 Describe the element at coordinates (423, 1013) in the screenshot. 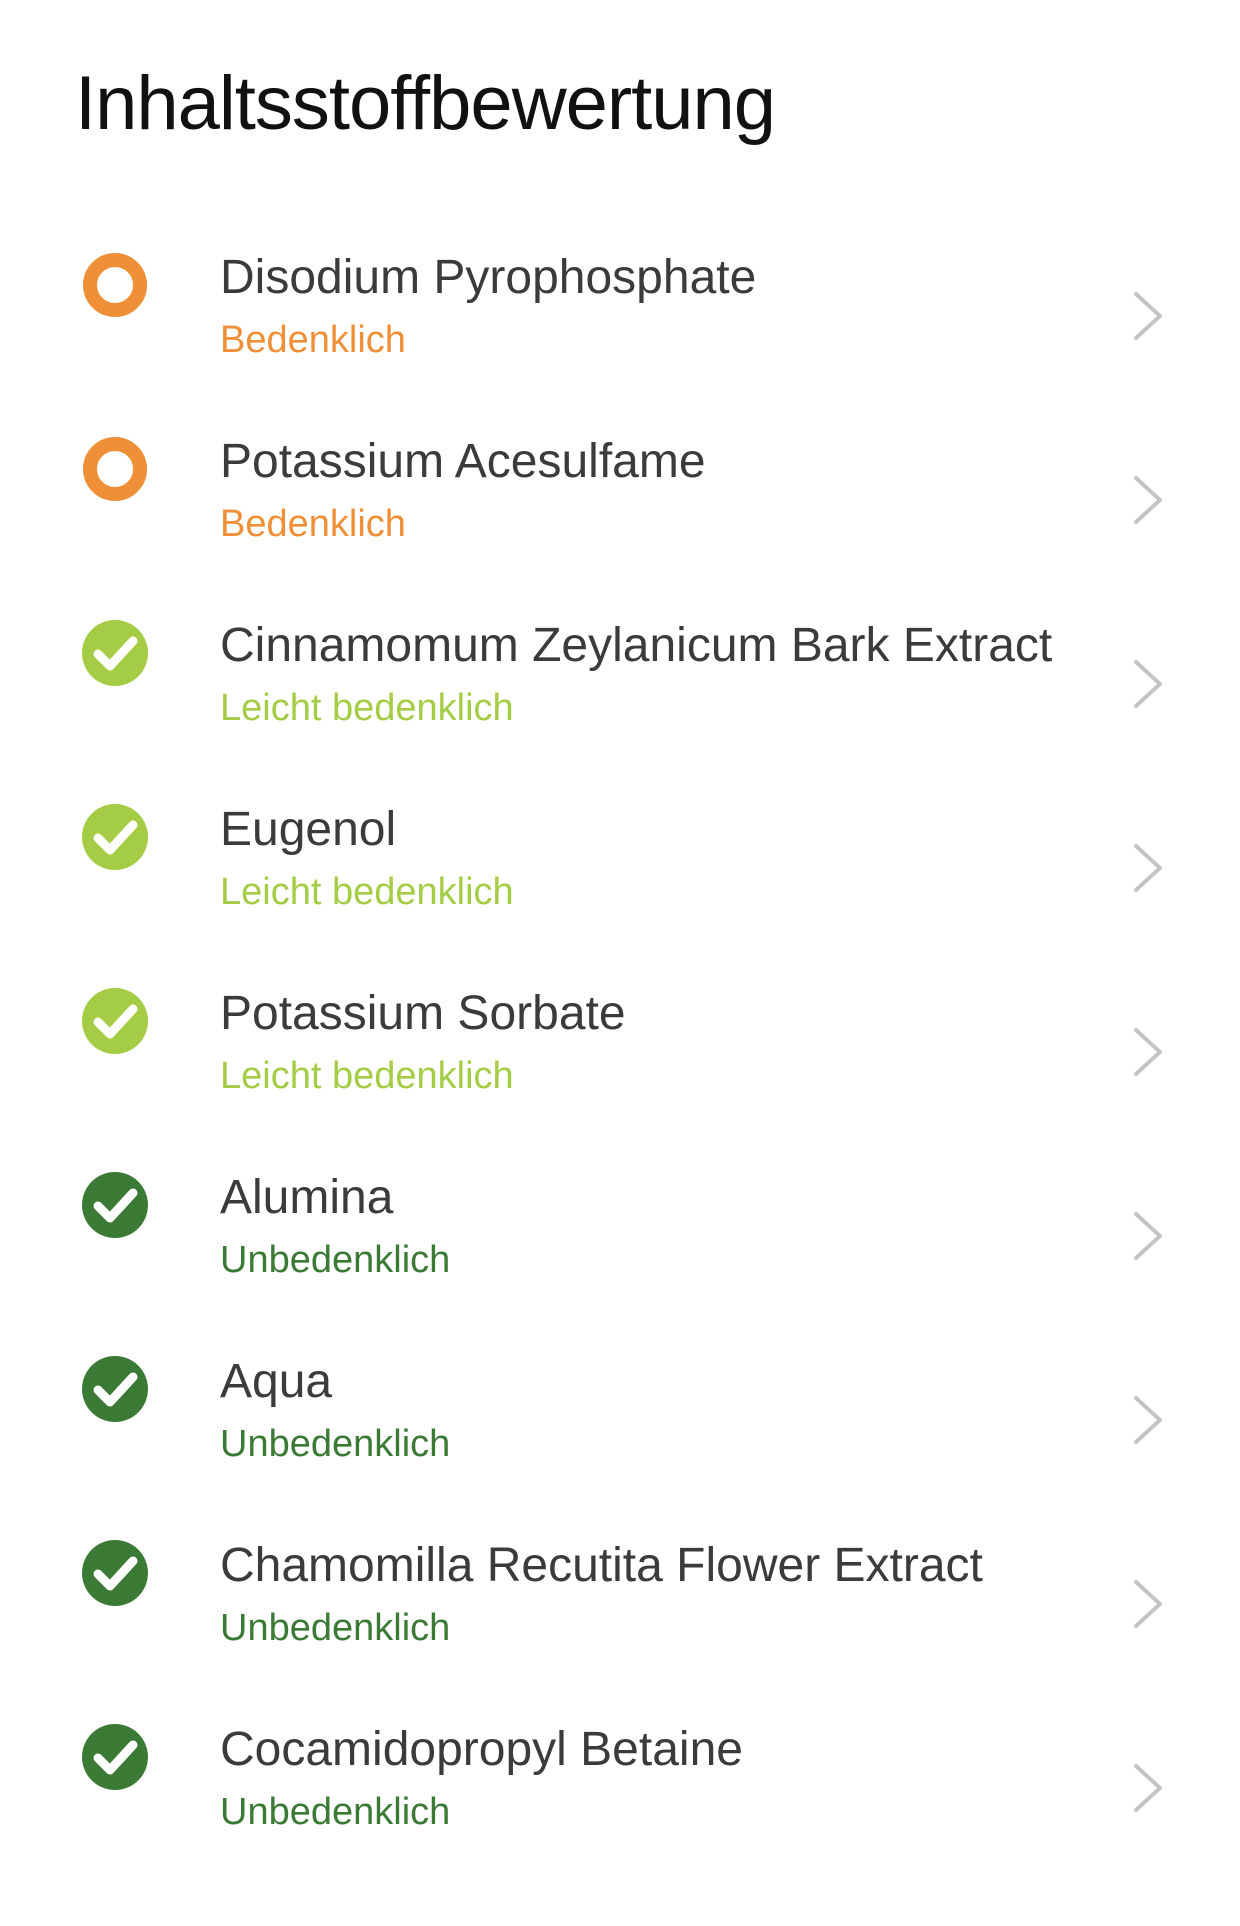

I see `ingredient-name: Potassium Sorbate` at that location.